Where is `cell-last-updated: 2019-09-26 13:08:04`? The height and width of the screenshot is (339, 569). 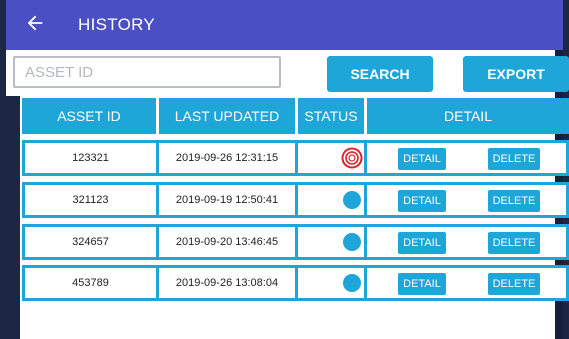 cell-last-updated: 2019-09-26 13:08:04 is located at coordinates (227, 283).